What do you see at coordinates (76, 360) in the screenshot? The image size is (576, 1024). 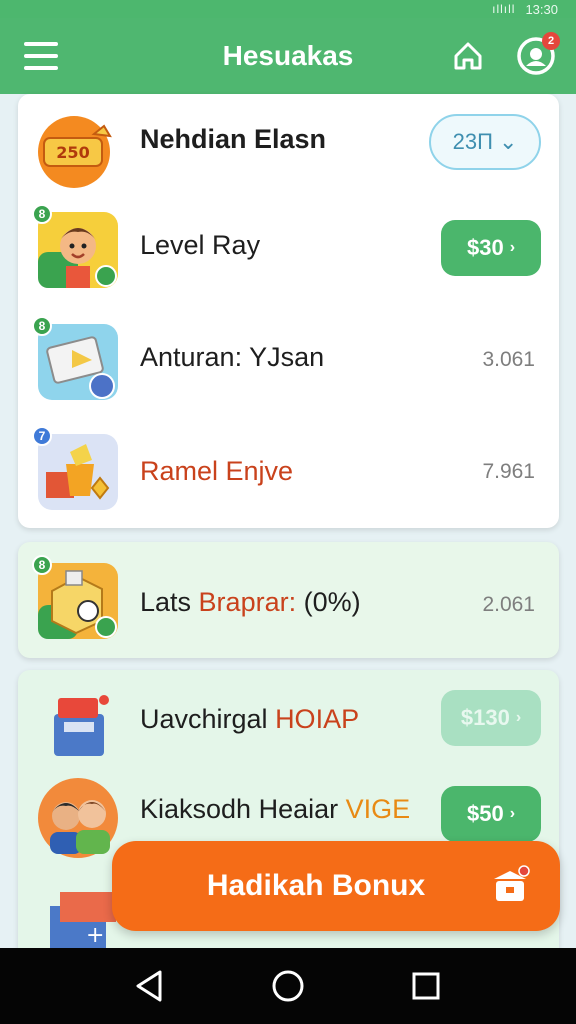 I see `ticket-thumb: 8` at bounding box center [76, 360].